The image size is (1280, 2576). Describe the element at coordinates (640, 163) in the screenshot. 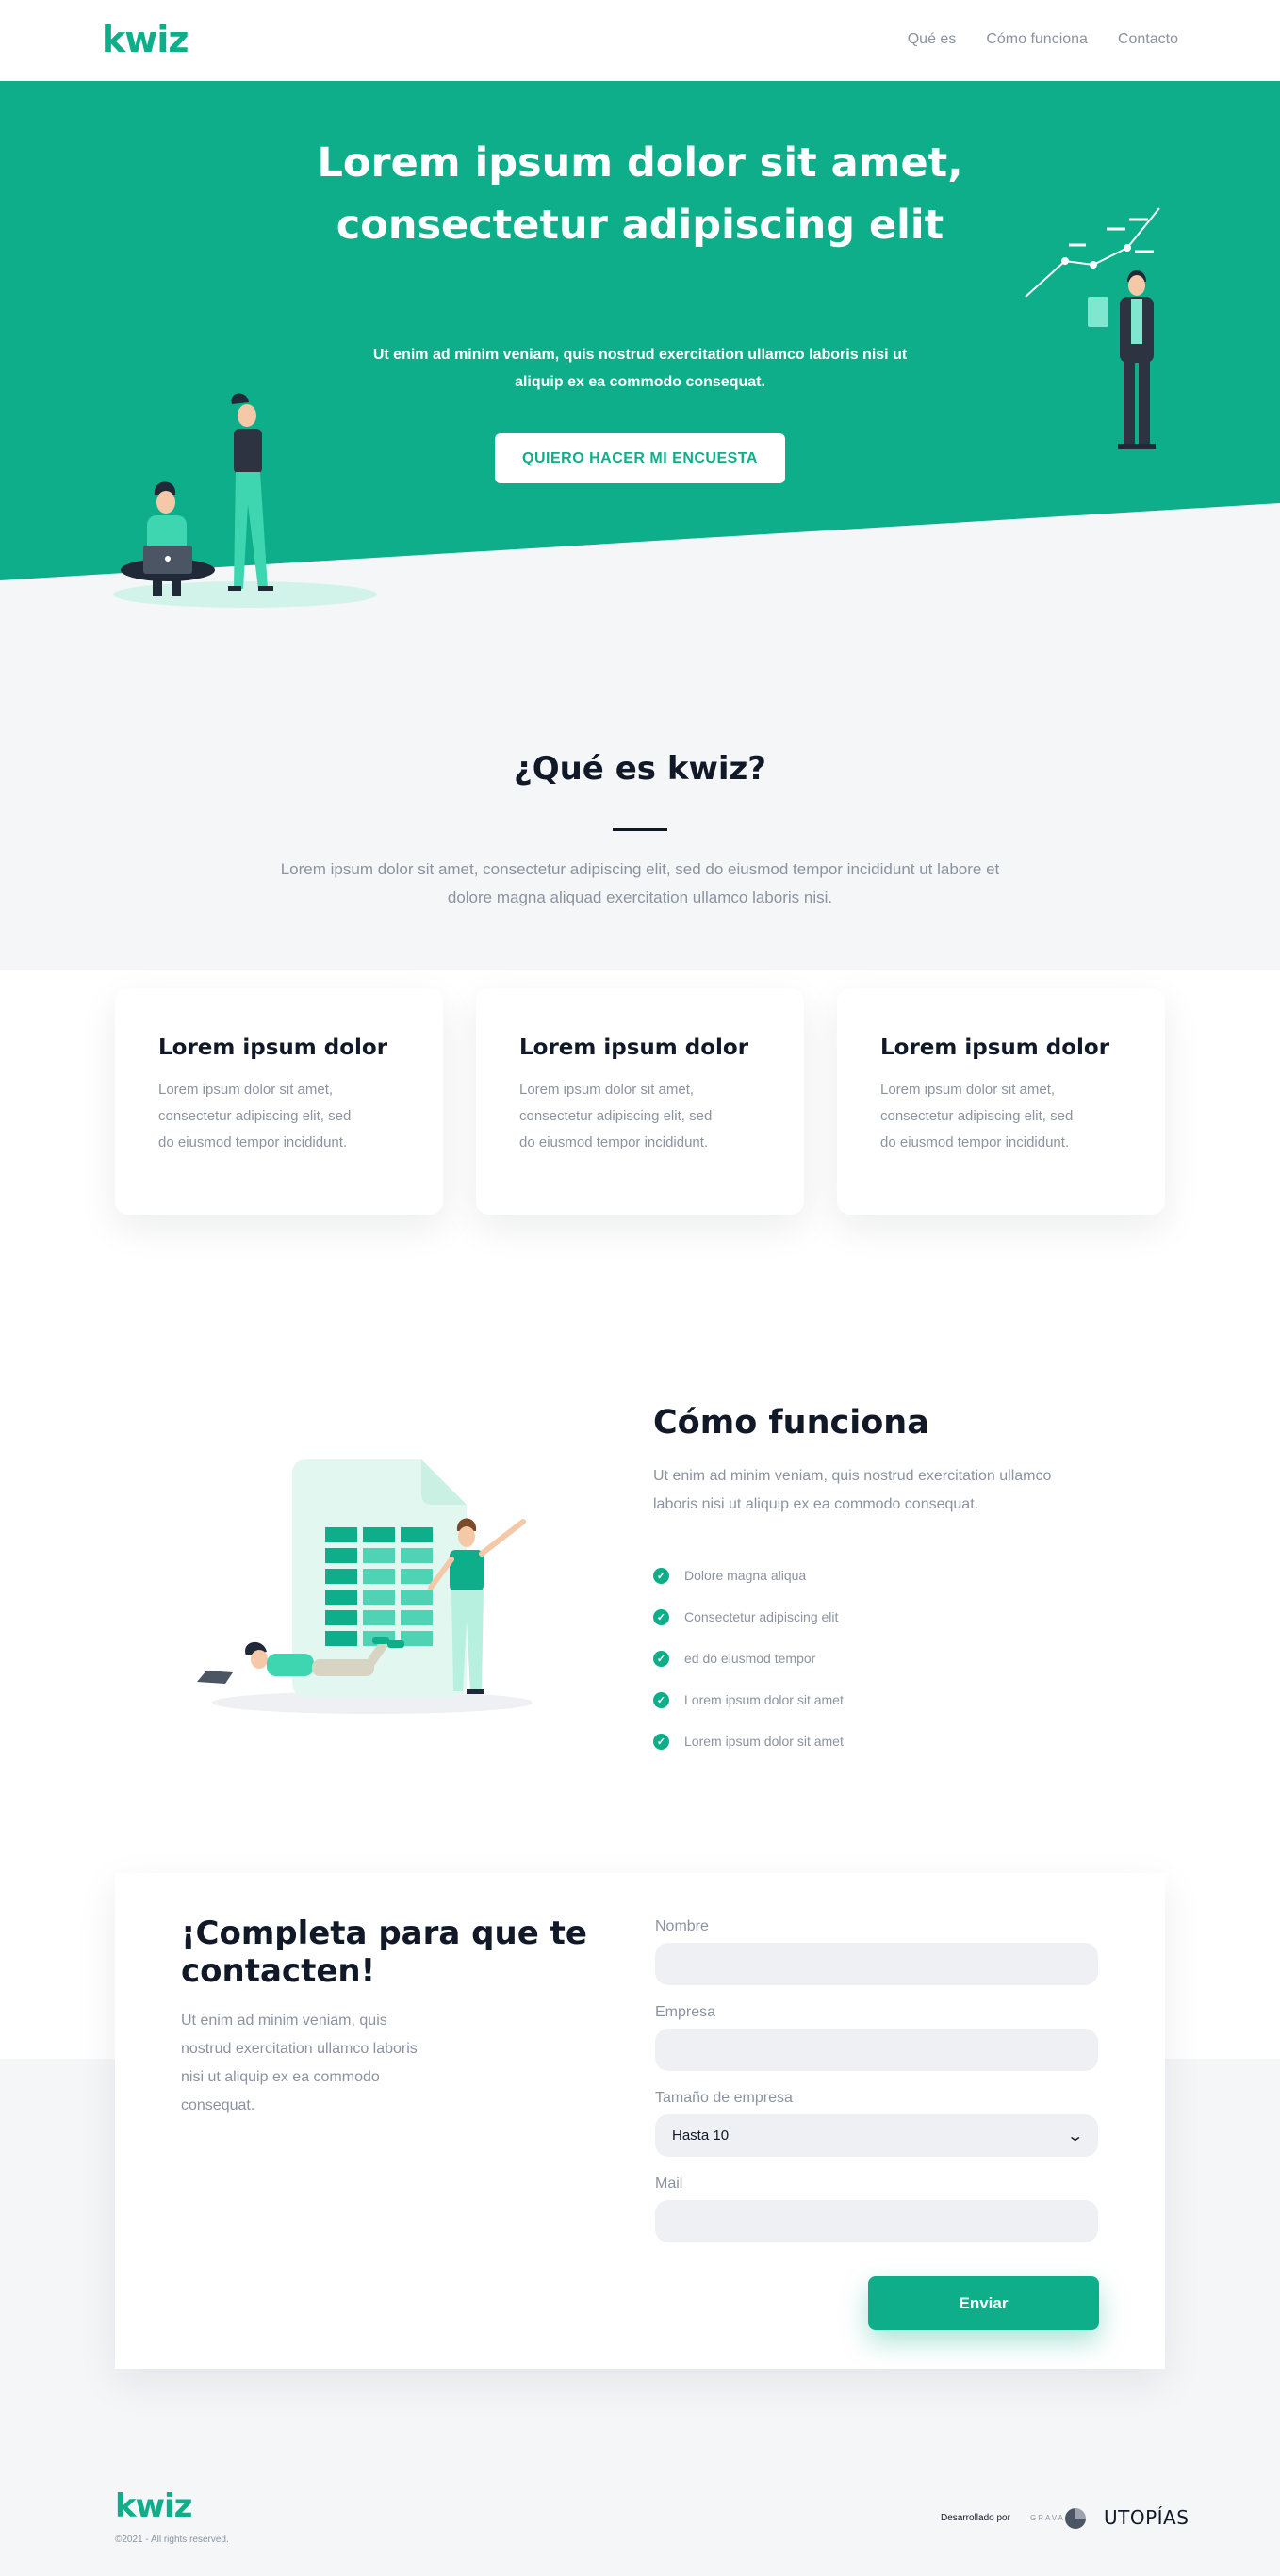

I see `hero-title-line-1: Lorem ipsum dolor sit amet,` at that location.